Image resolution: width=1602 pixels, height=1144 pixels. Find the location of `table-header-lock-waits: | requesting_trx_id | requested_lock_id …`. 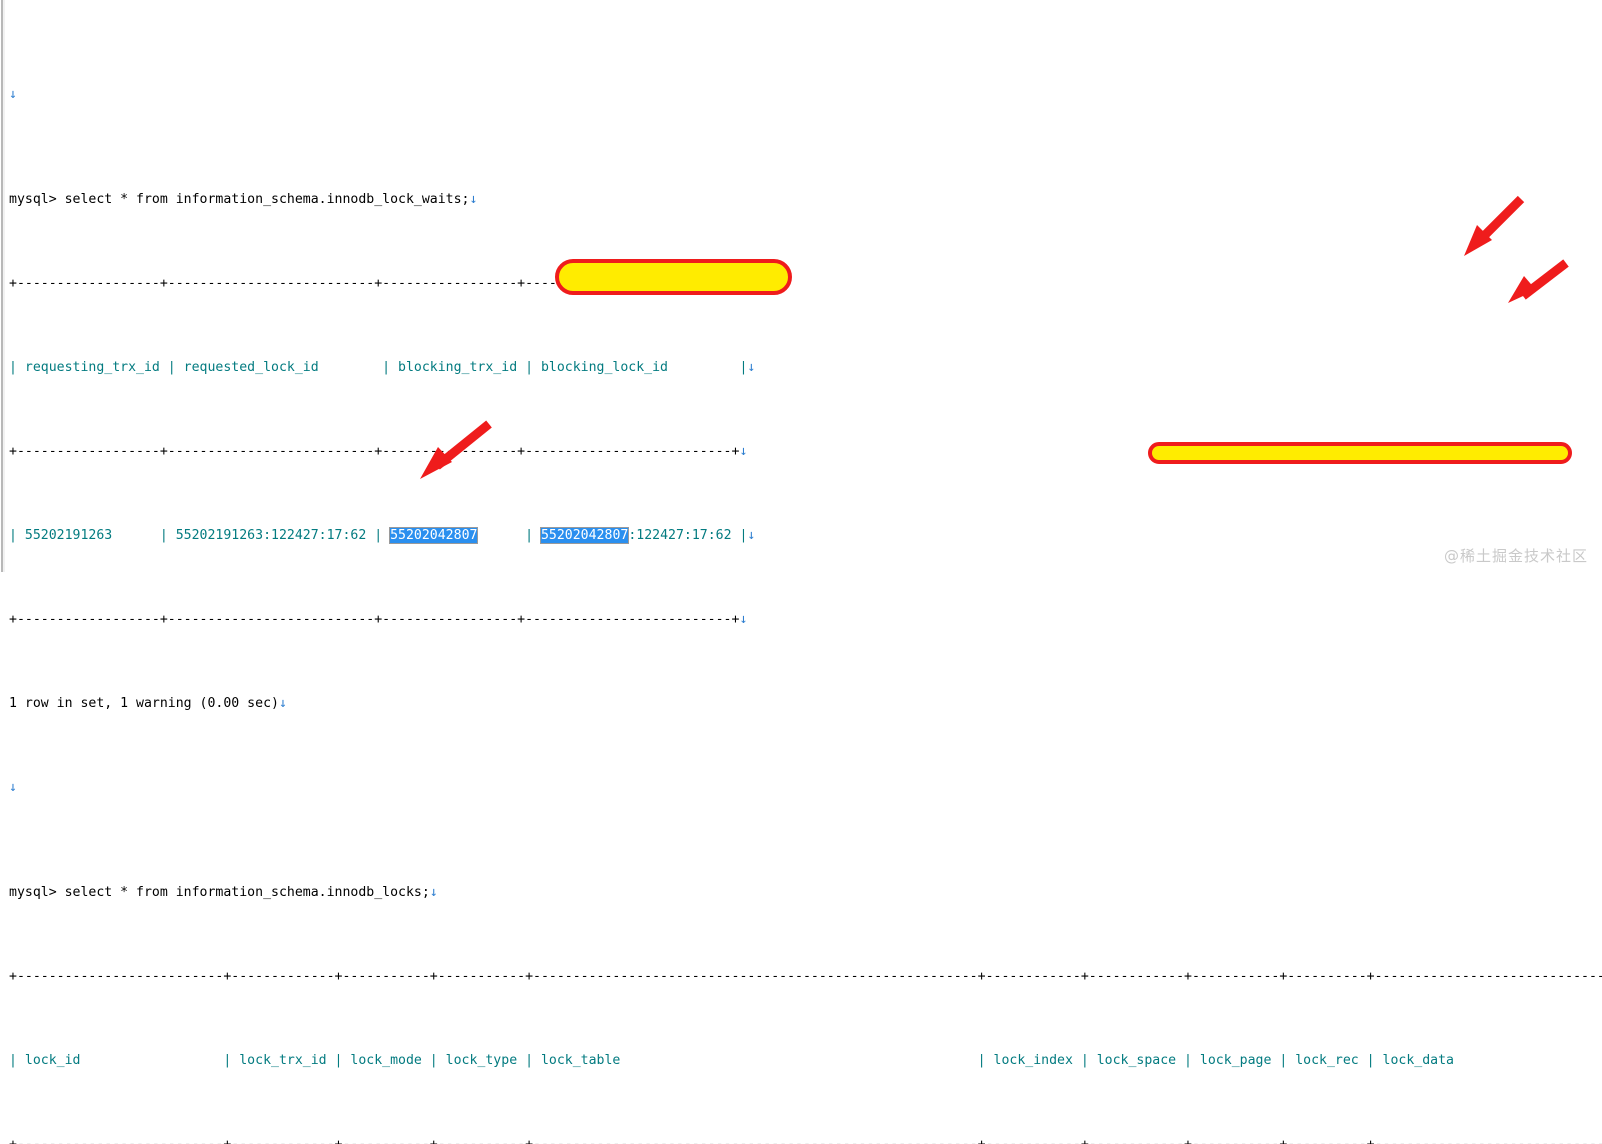

table-header-lock-waits: | requesting_trx_id | requested_lock_id … is located at coordinates (805, 367).